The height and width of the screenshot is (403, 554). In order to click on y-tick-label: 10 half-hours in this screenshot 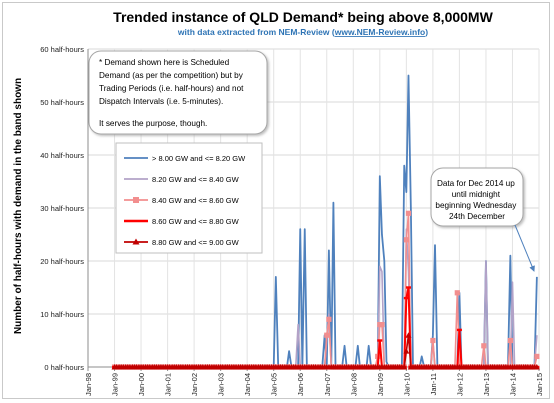, I will do `click(62, 314)`.